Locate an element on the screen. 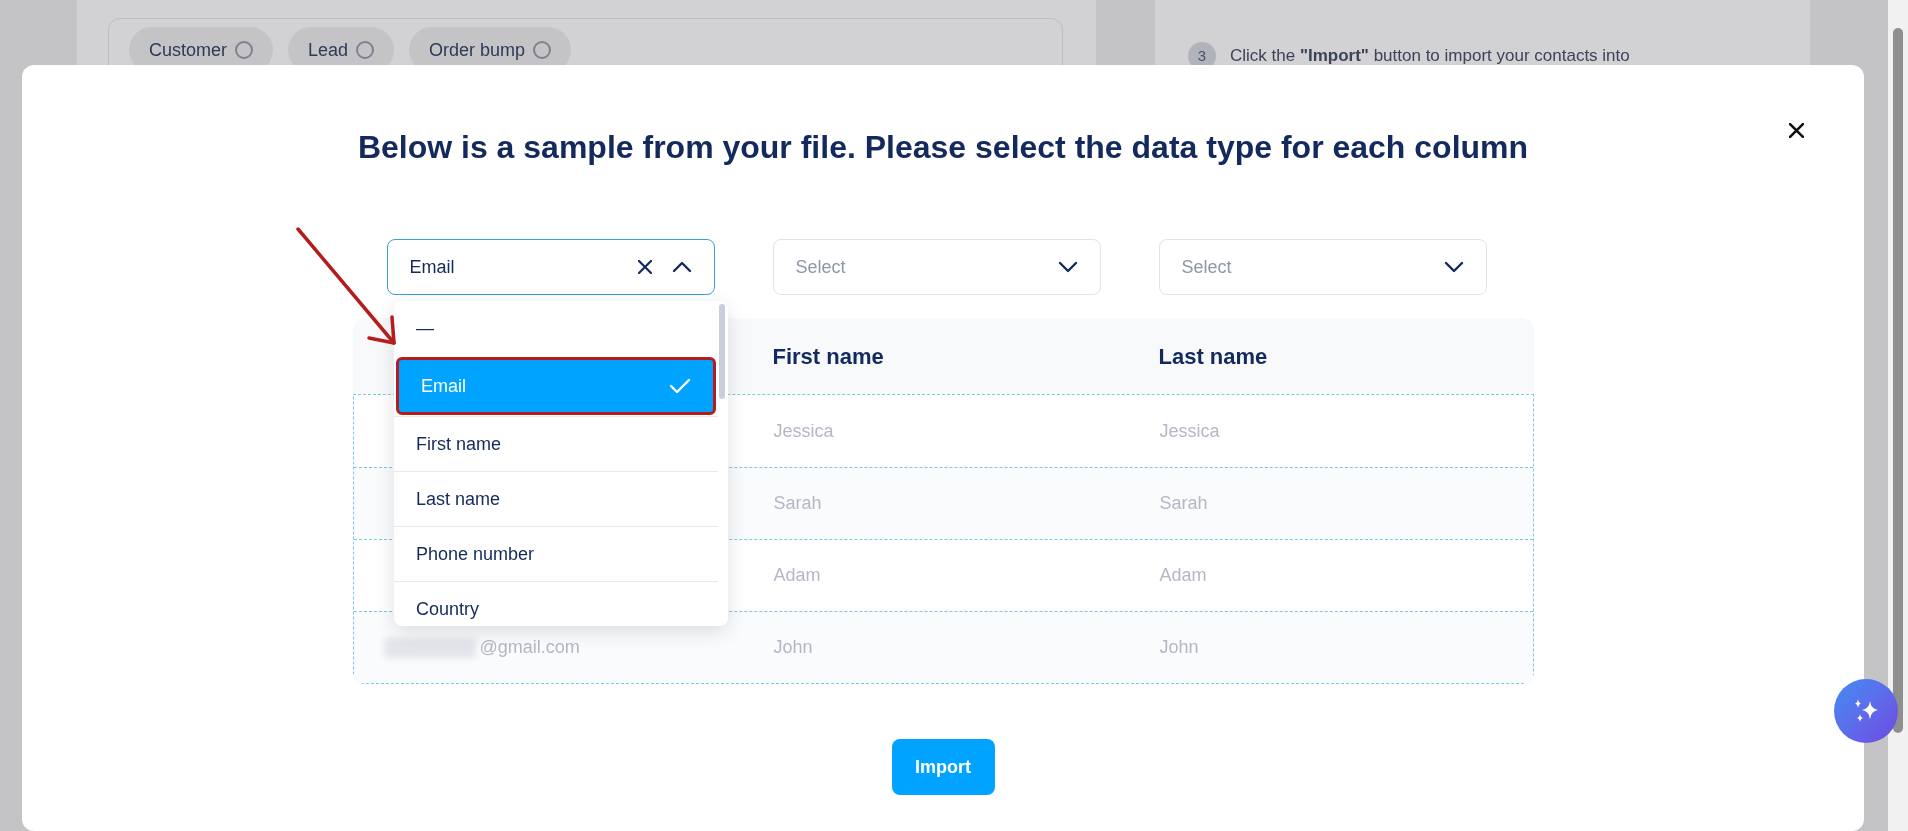 This screenshot has height=831, width=1908. column-header: First name is located at coordinates (828, 356).